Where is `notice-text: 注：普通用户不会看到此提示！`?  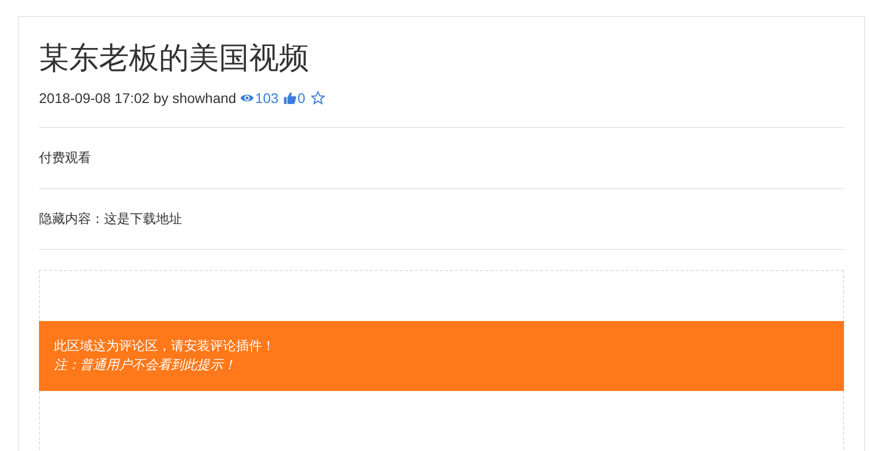
notice-text: 注：普通用户不会看到此提示！ is located at coordinates (145, 365).